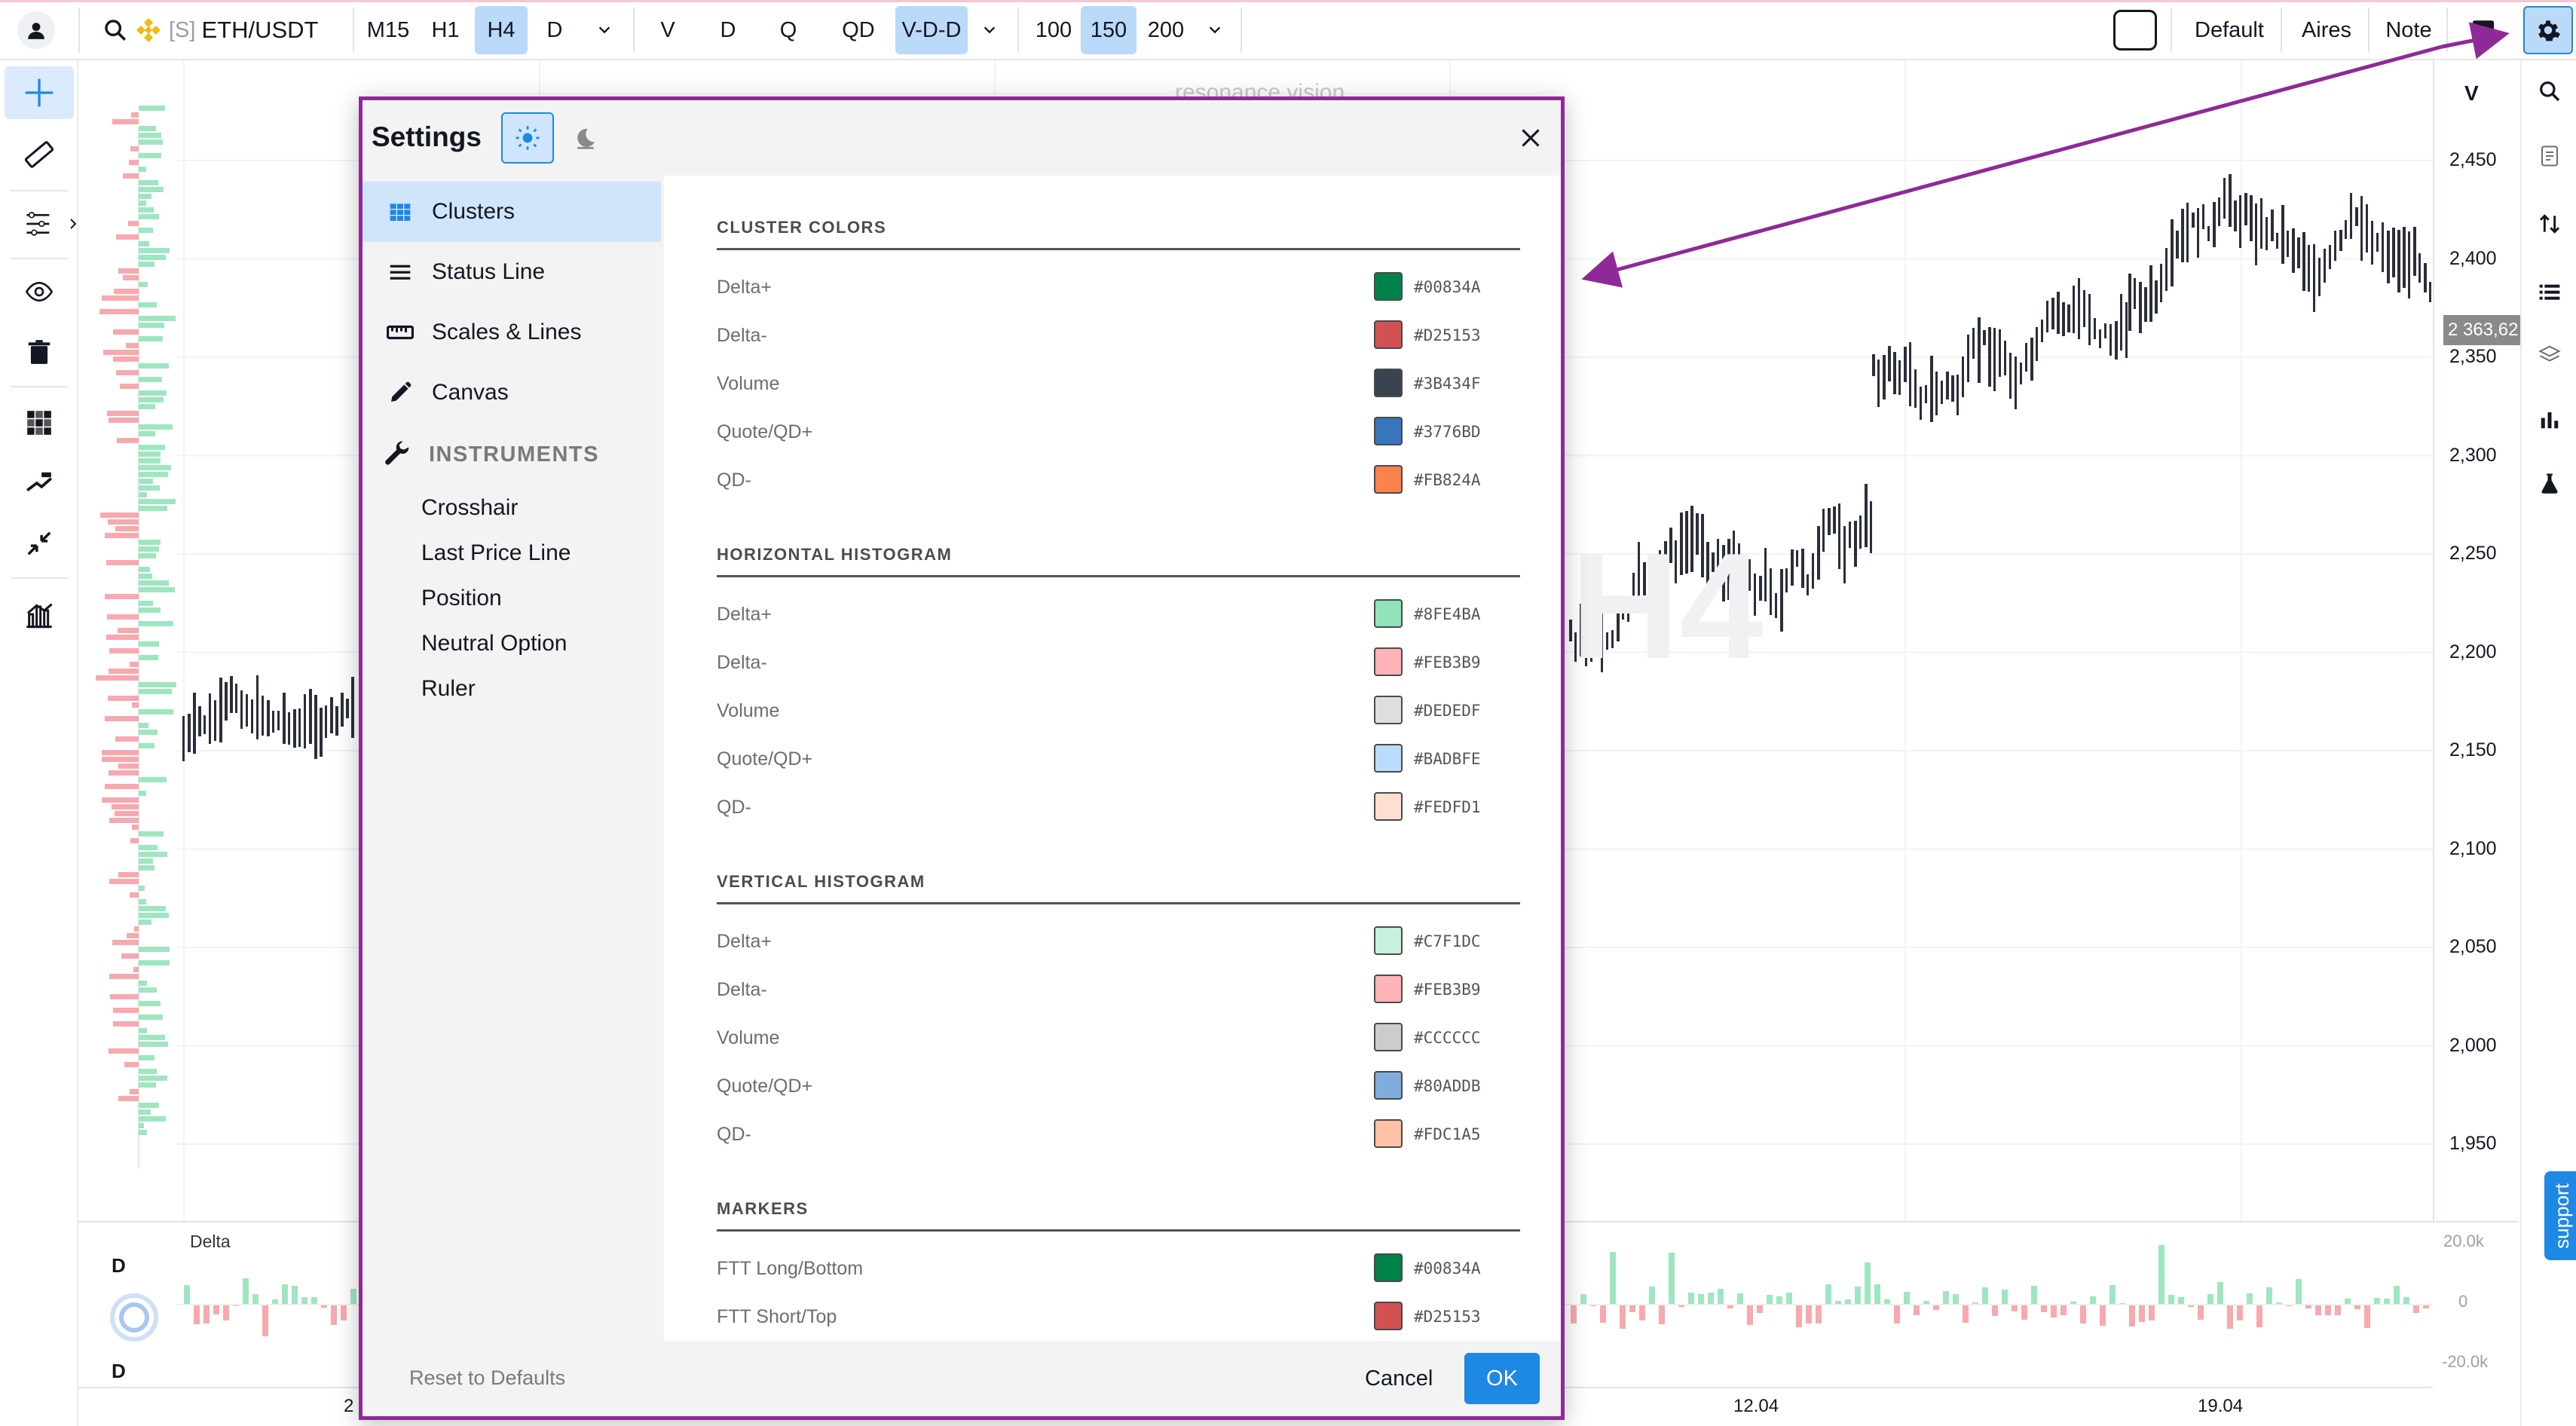 This screenshot has width=2576, height=1426. Describe the element at coordinates (1448, 759) in the screenshot. I see `color-hex-value: #BADBFE` at that location.